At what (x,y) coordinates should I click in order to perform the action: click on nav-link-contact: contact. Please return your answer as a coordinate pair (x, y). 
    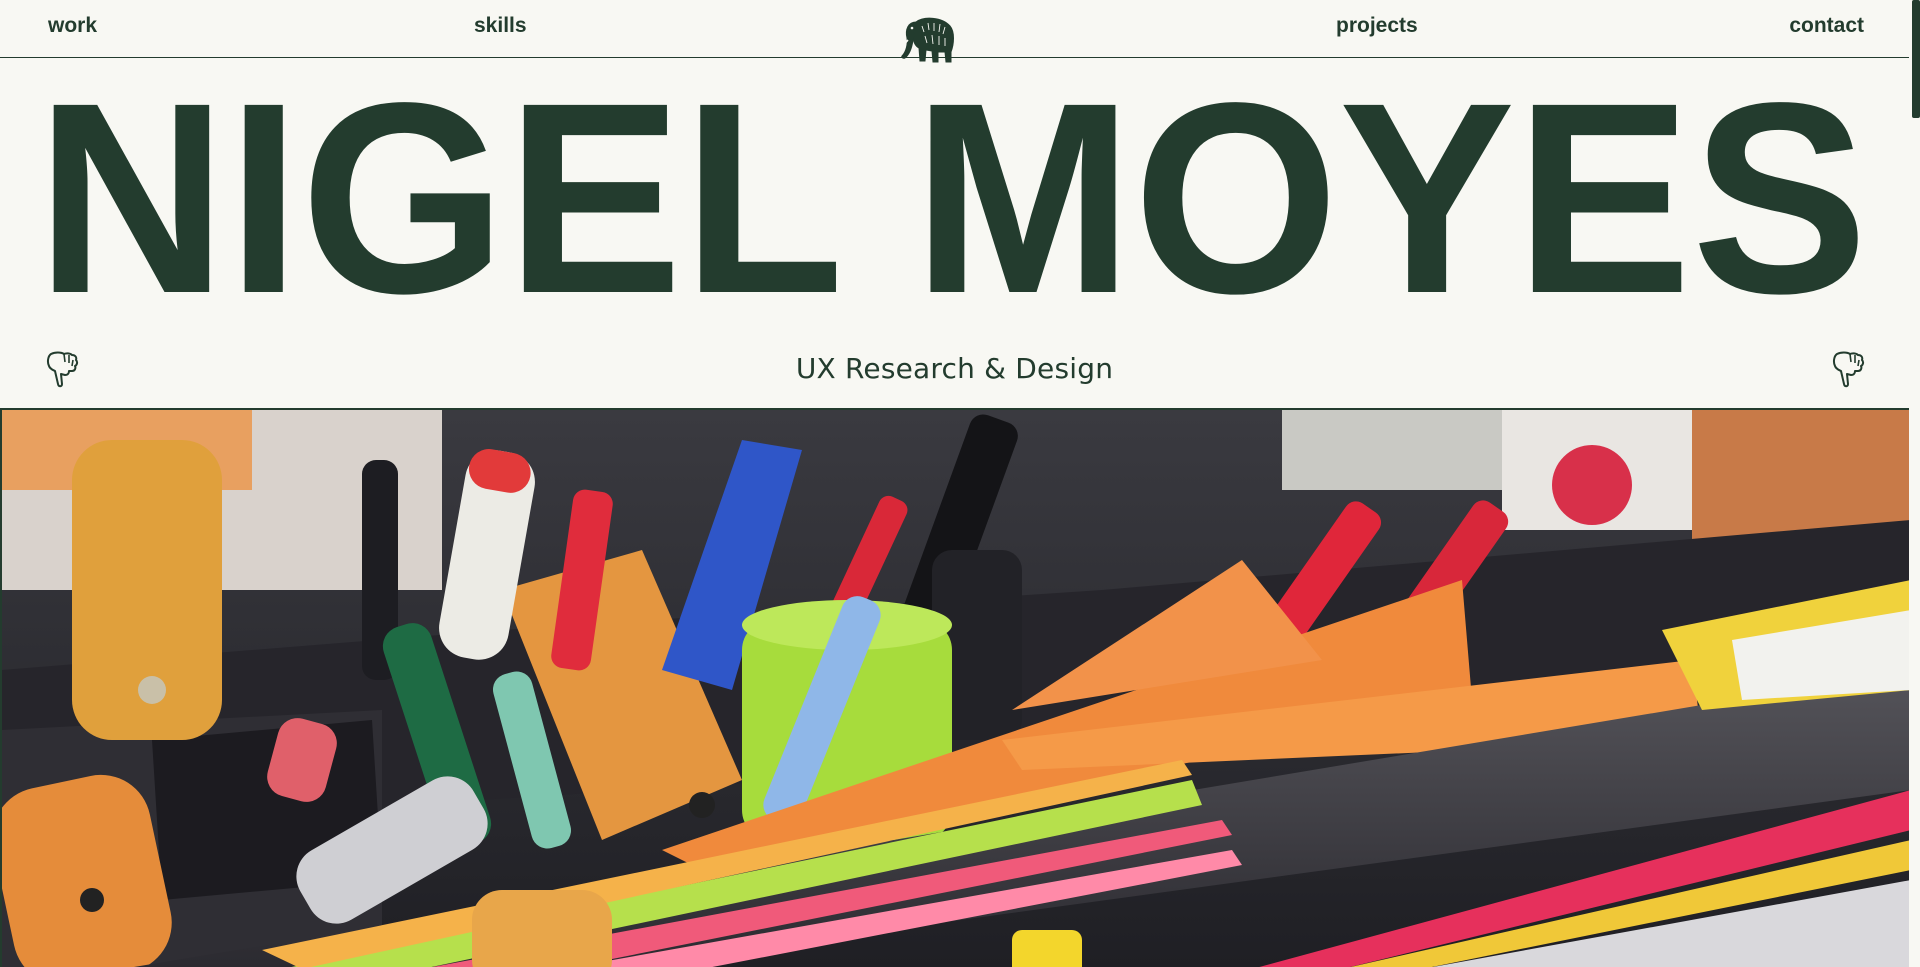
    Looking at the image, I should click on (1826, 26).